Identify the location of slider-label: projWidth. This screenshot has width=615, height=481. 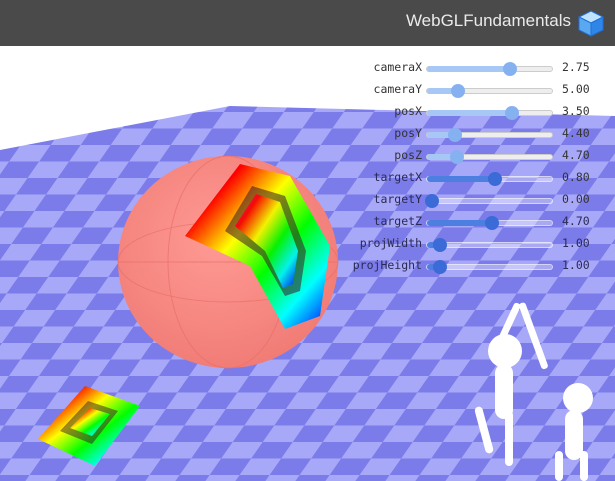
(390, 243).